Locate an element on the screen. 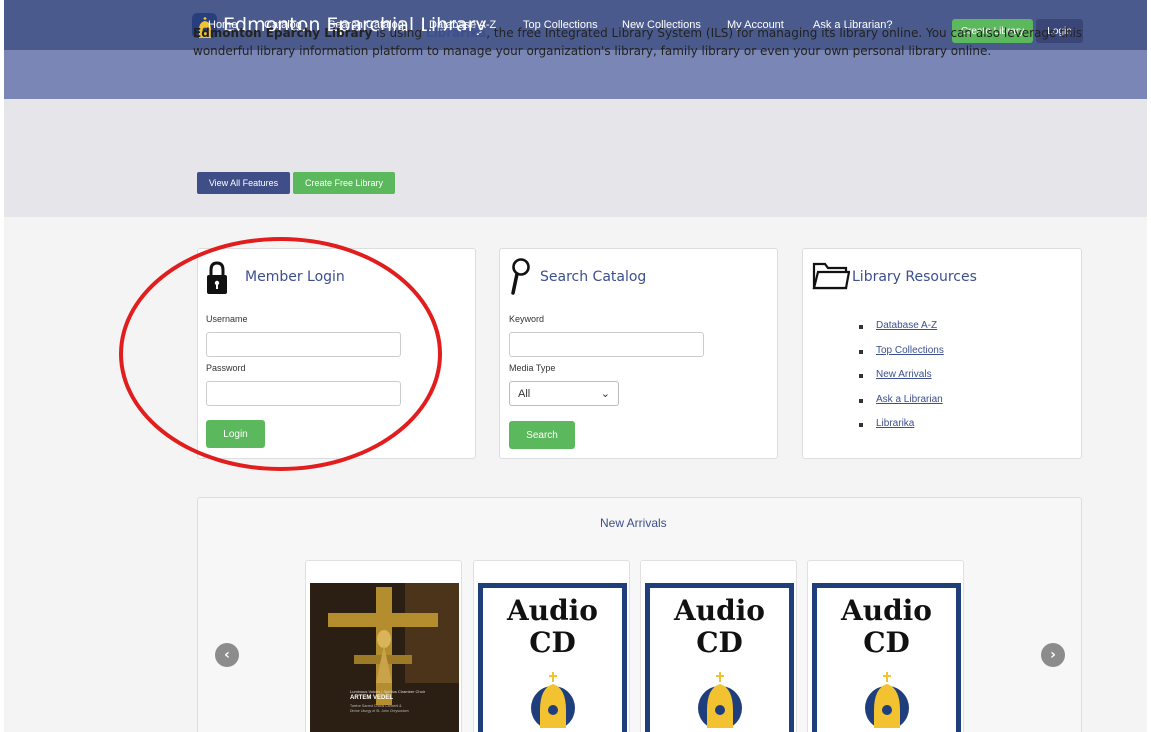 The image size is (1151, 732). search-catalog-title: Search Catalog is located at coordinates (593, 277).